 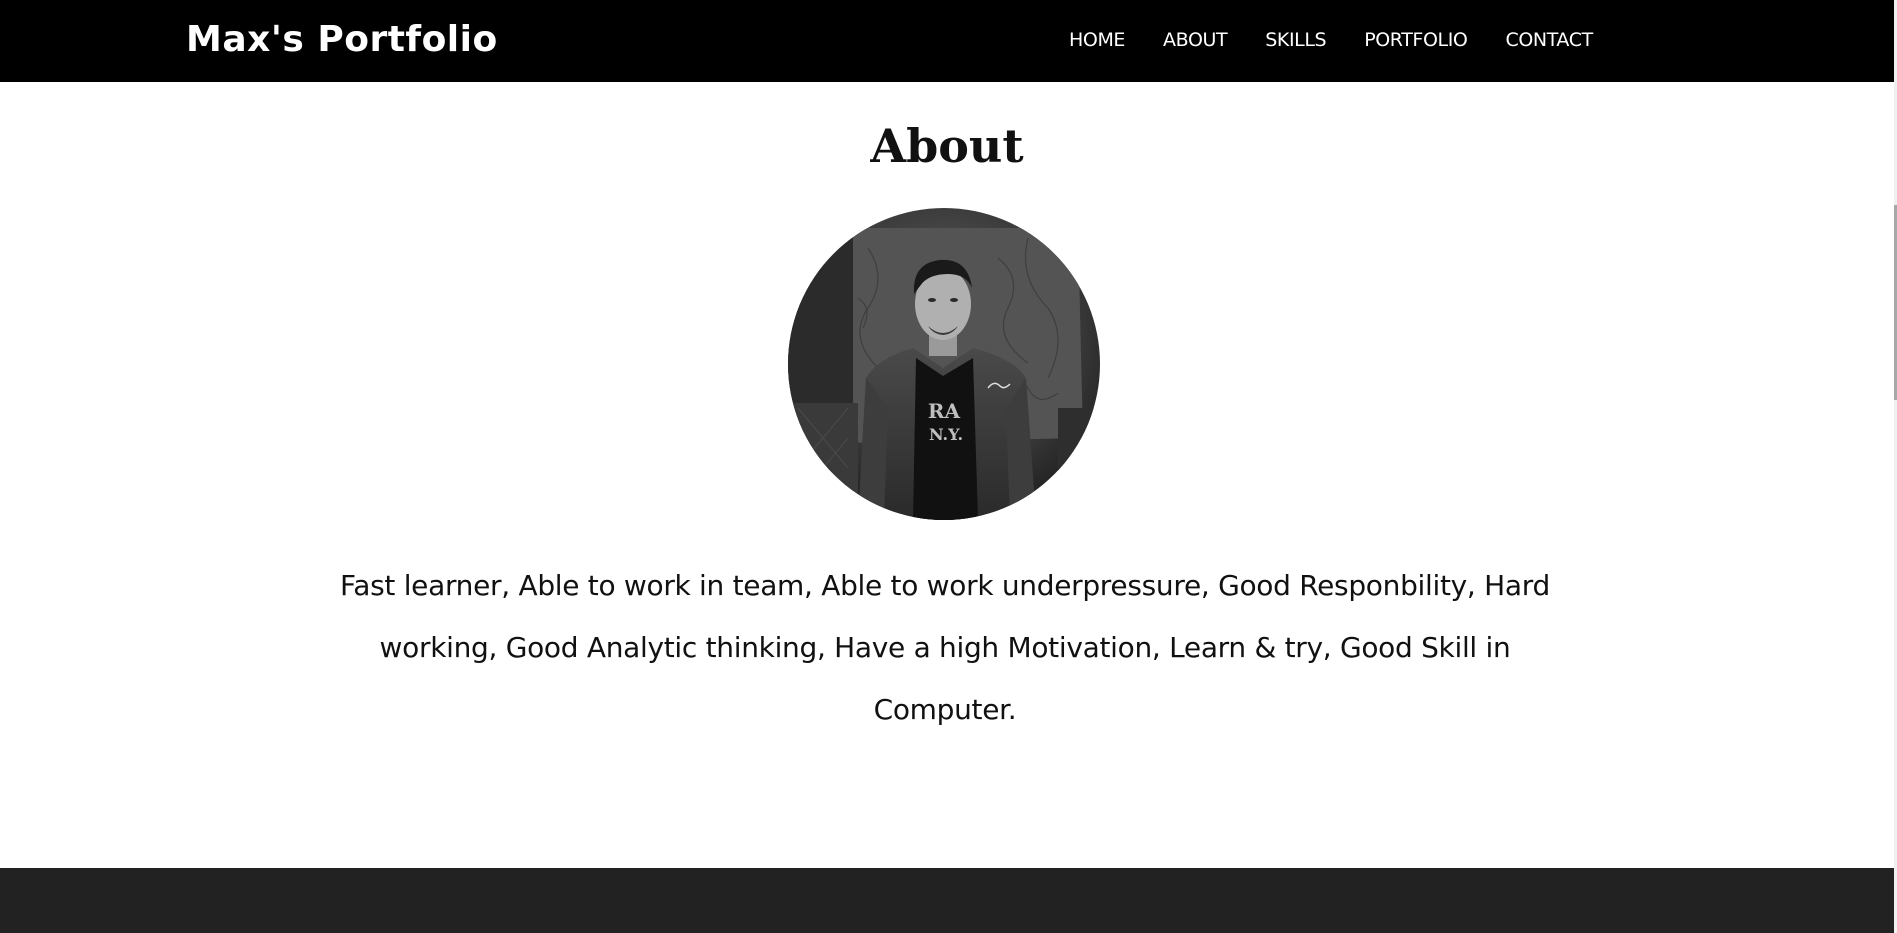 I want to click on nav-link-contact: CONTACT, so click(x=1548, y=40).